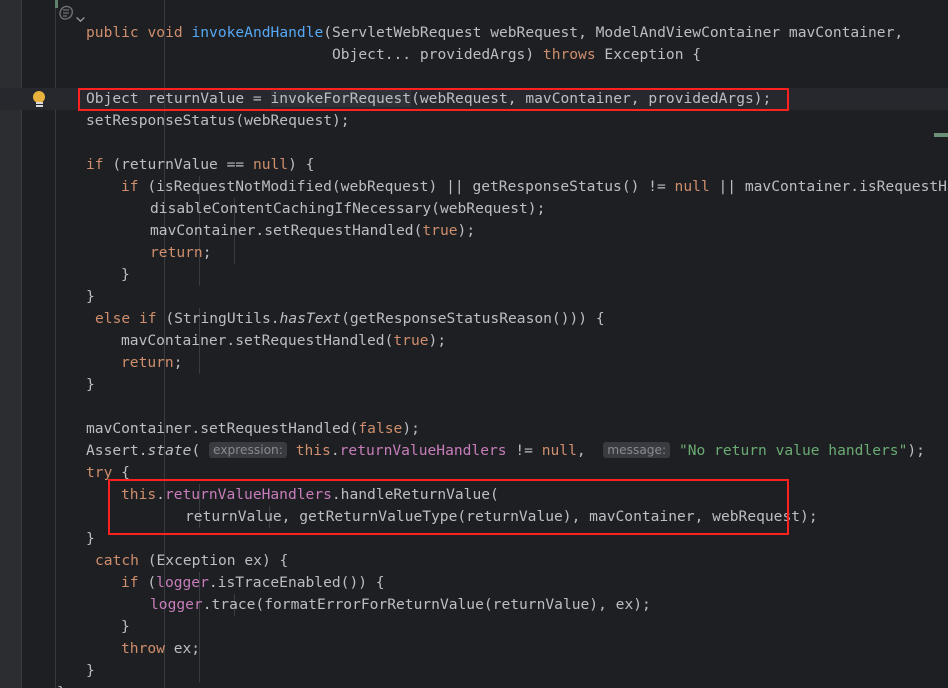  Describe the element at coordinates (481, 54) in the screenshot. I see `token-param: providedArgs)` at that location.